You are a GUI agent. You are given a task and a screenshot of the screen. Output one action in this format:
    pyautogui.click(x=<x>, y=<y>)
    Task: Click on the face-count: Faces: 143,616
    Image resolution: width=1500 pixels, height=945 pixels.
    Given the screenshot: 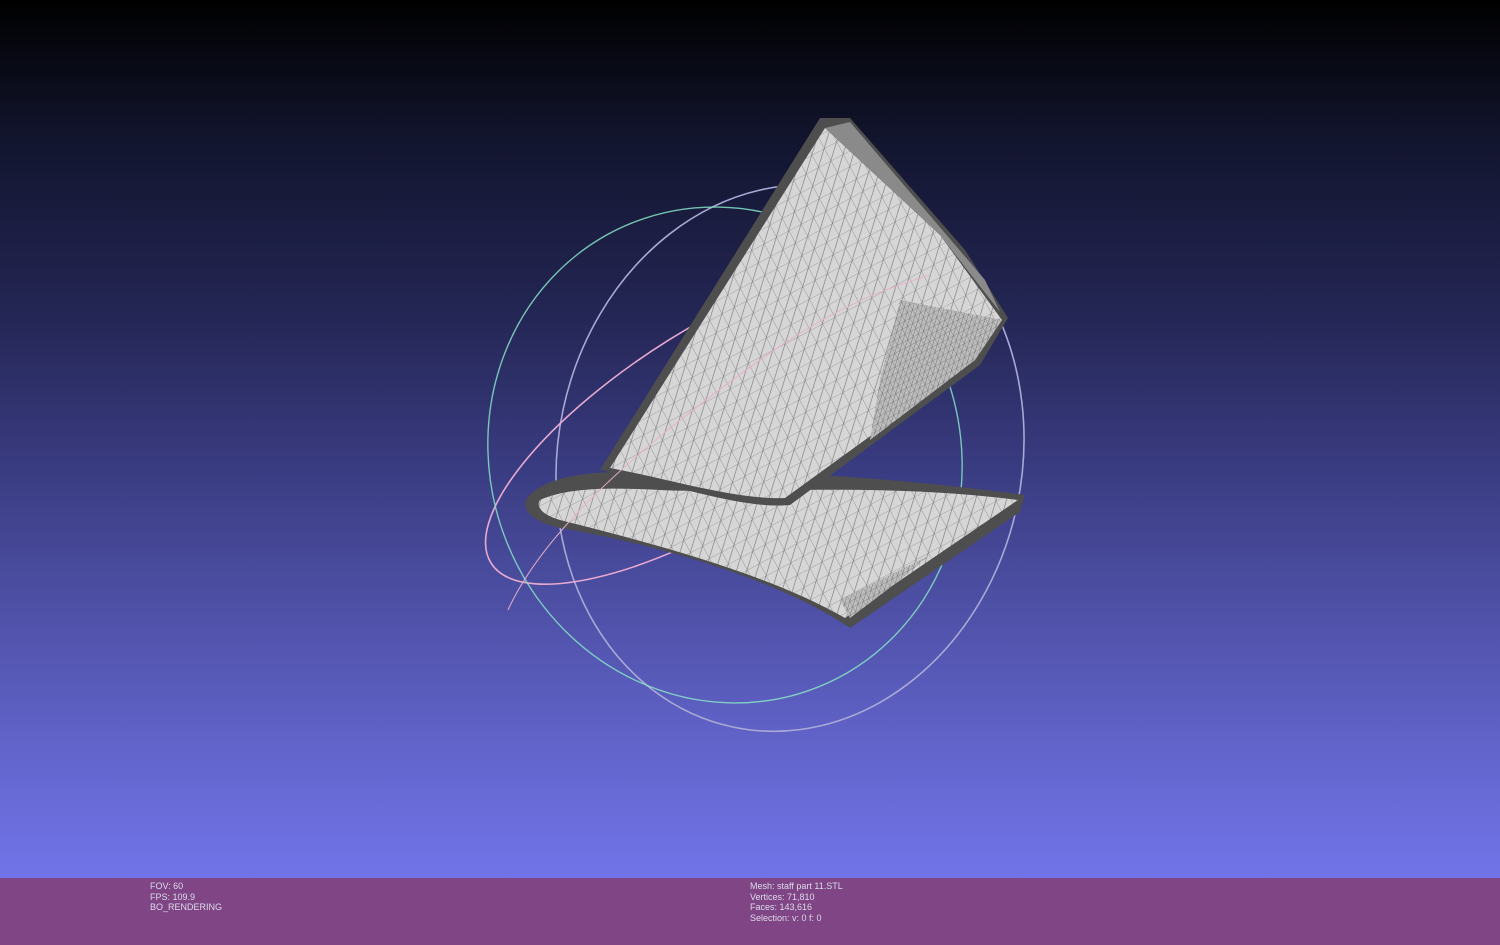 What is the action you would take?
    pyautogui.click(x=781, y=907)
    